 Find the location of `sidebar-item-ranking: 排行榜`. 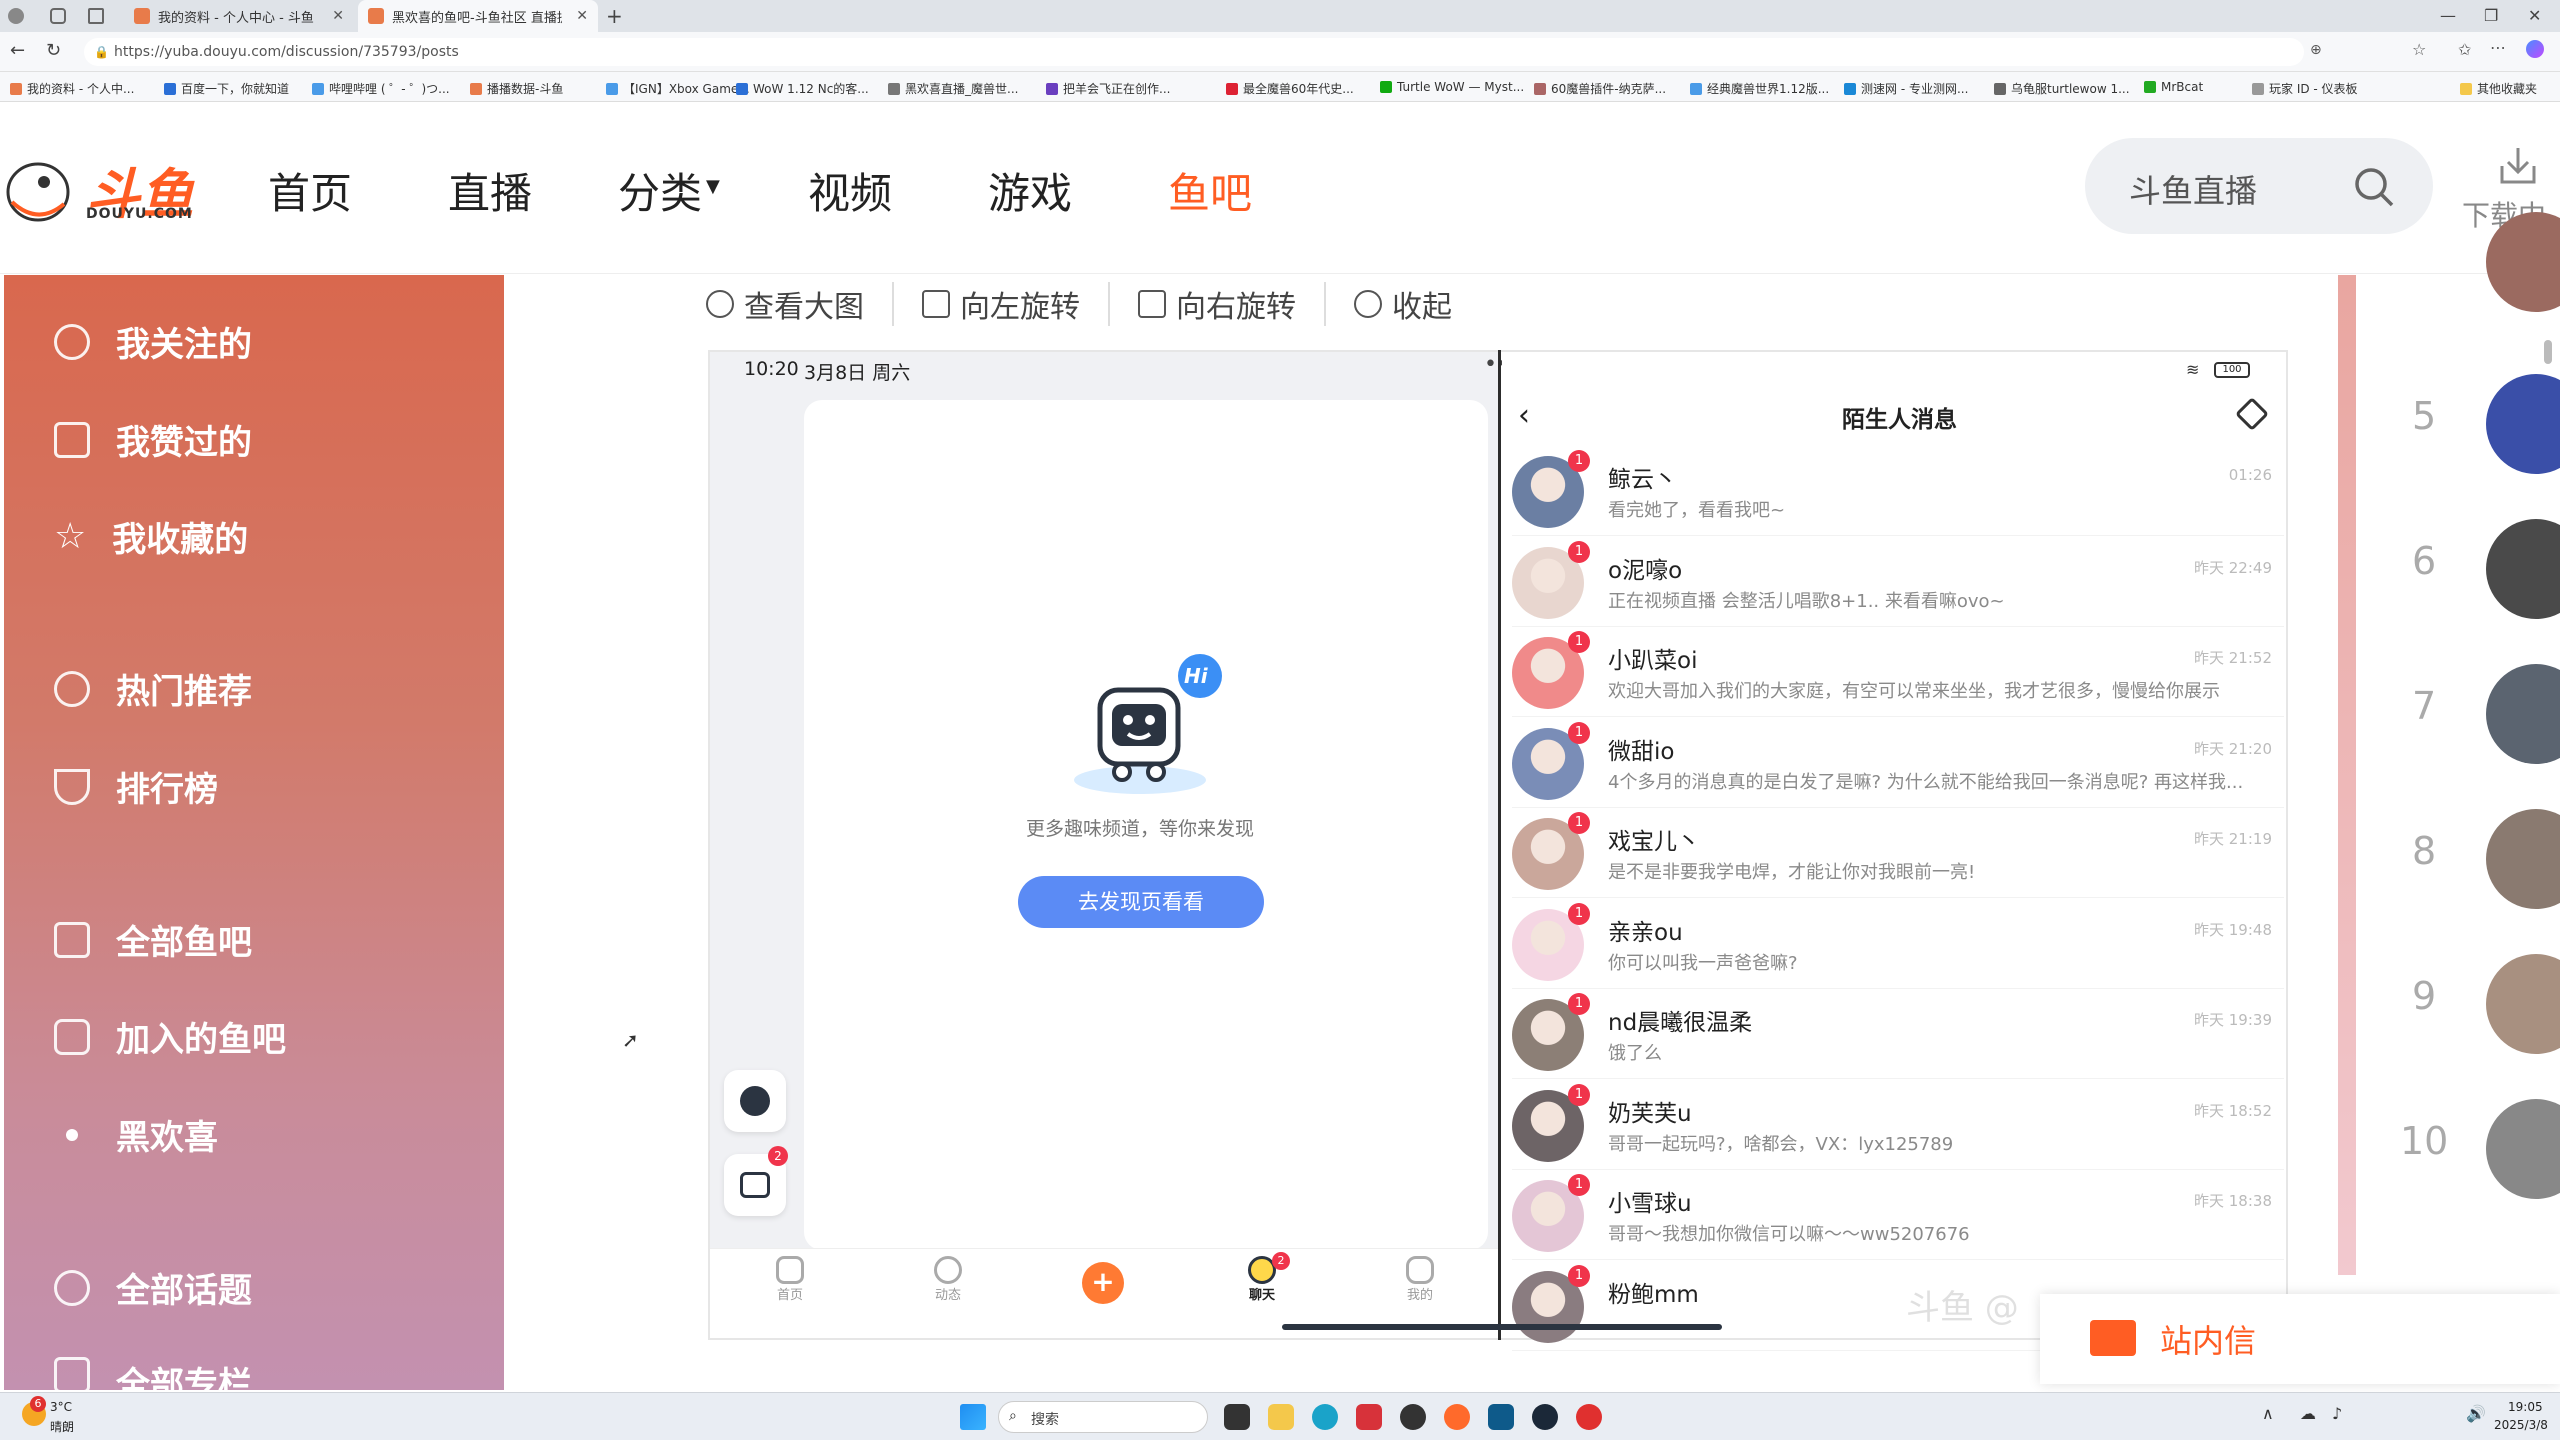

sidebar-item-ranking: 排行榜 is located at coordinates (136, 786).